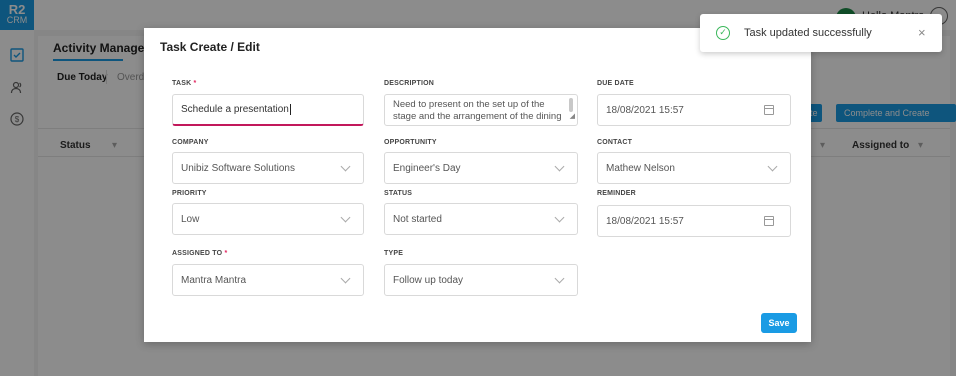 This screenshot has height=376, width=956. I want to click on opportunity-select: Engineer's Day, so click(481, 168).